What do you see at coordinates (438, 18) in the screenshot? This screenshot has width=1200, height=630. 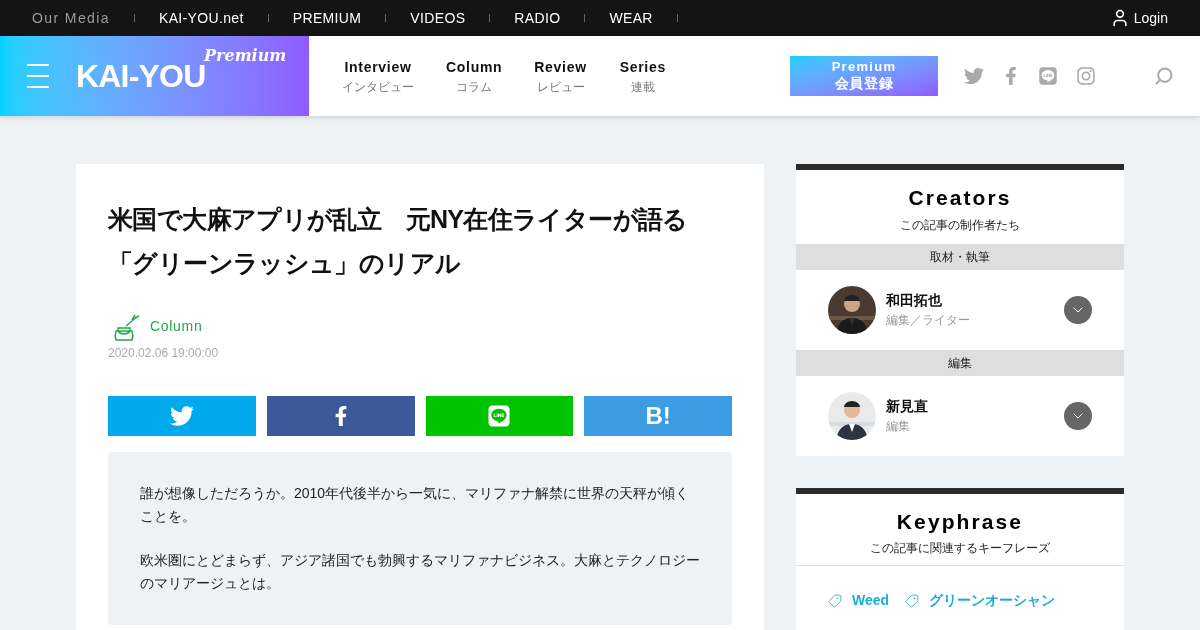 I see `media-link: VIDEOS` at bounding box center [438, 18].